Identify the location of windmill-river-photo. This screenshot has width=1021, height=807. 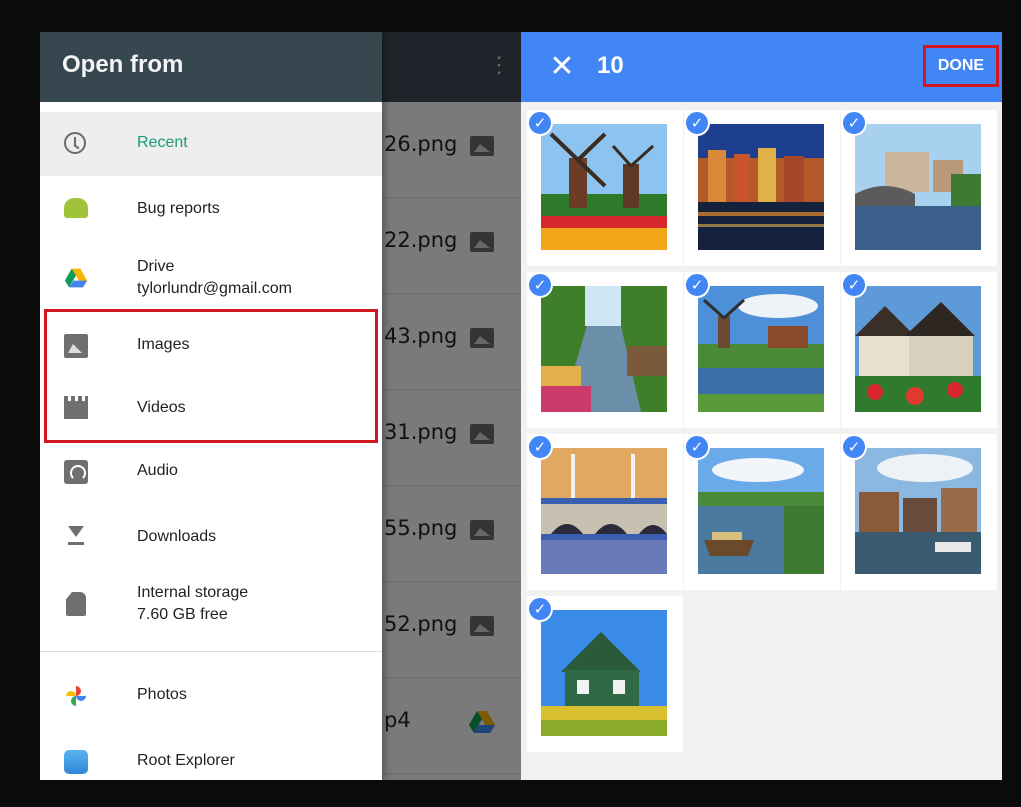
(761, 349).